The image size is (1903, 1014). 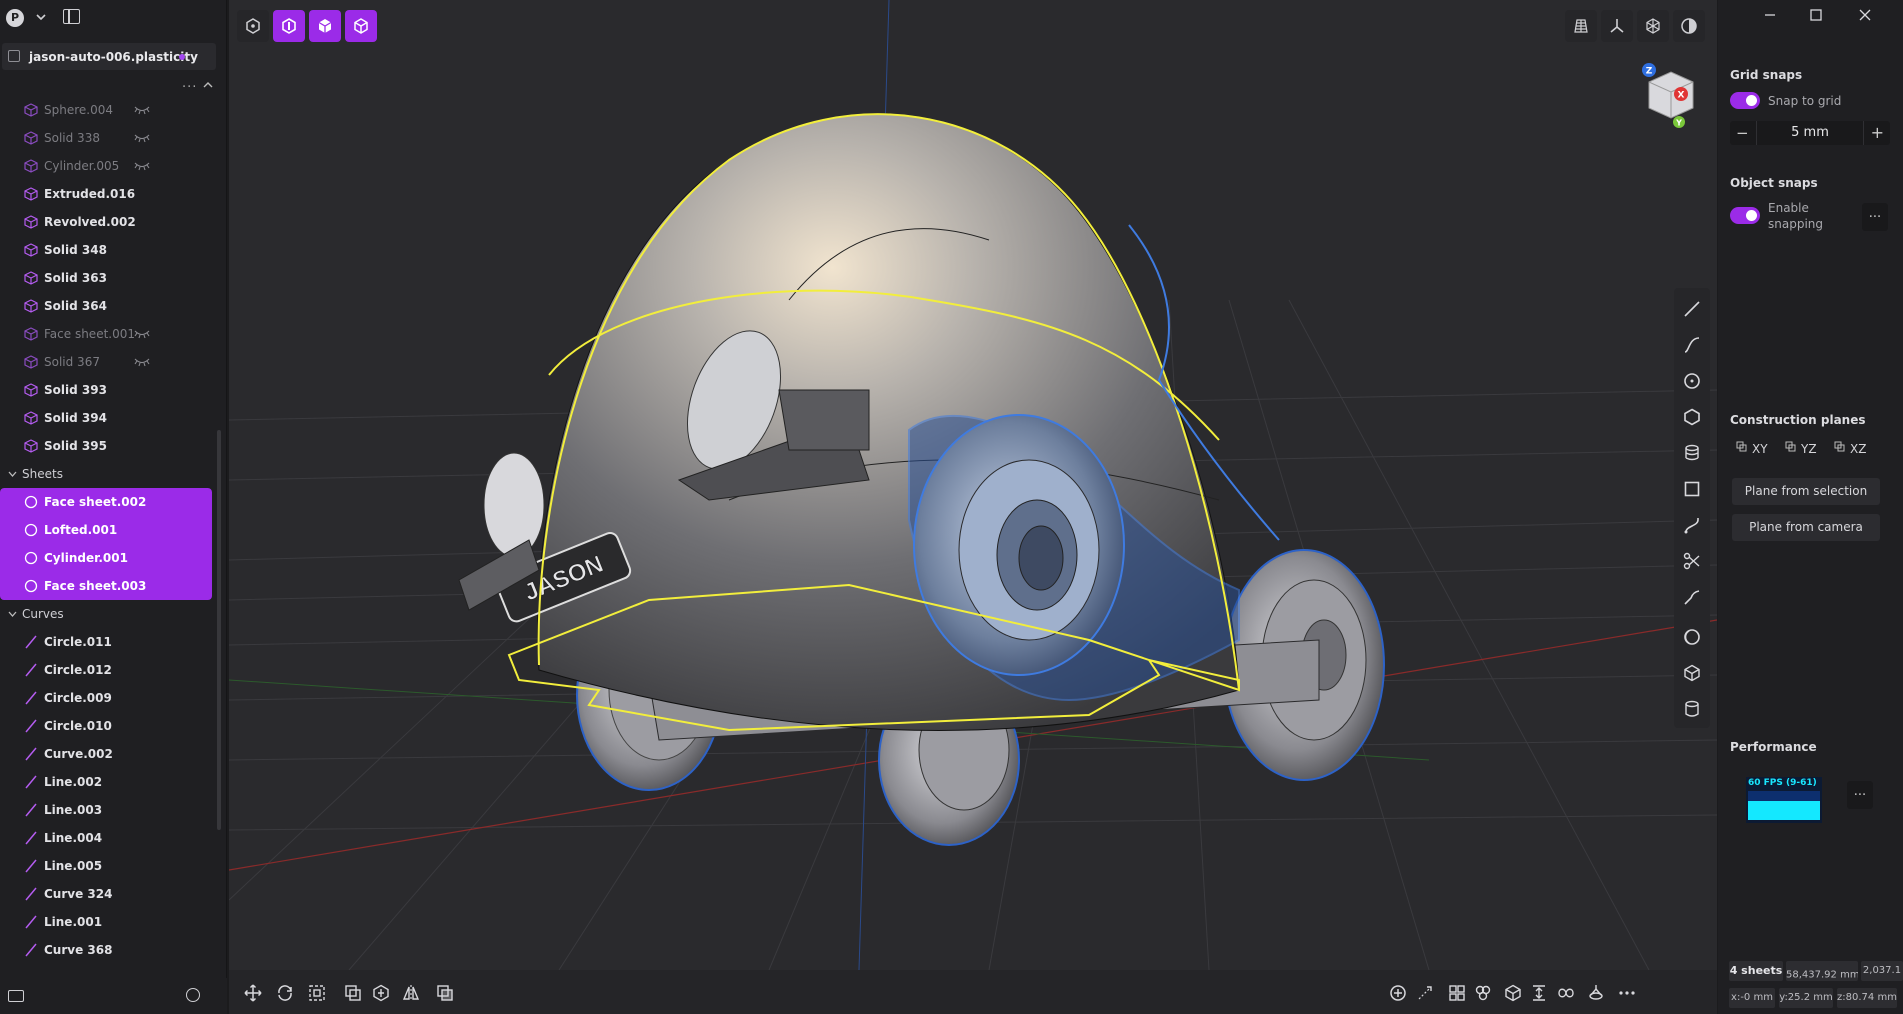 What do you see at coordinates (16, 996) in the screenshot?
I see `folder-icon` at bounding box center [16, 996].